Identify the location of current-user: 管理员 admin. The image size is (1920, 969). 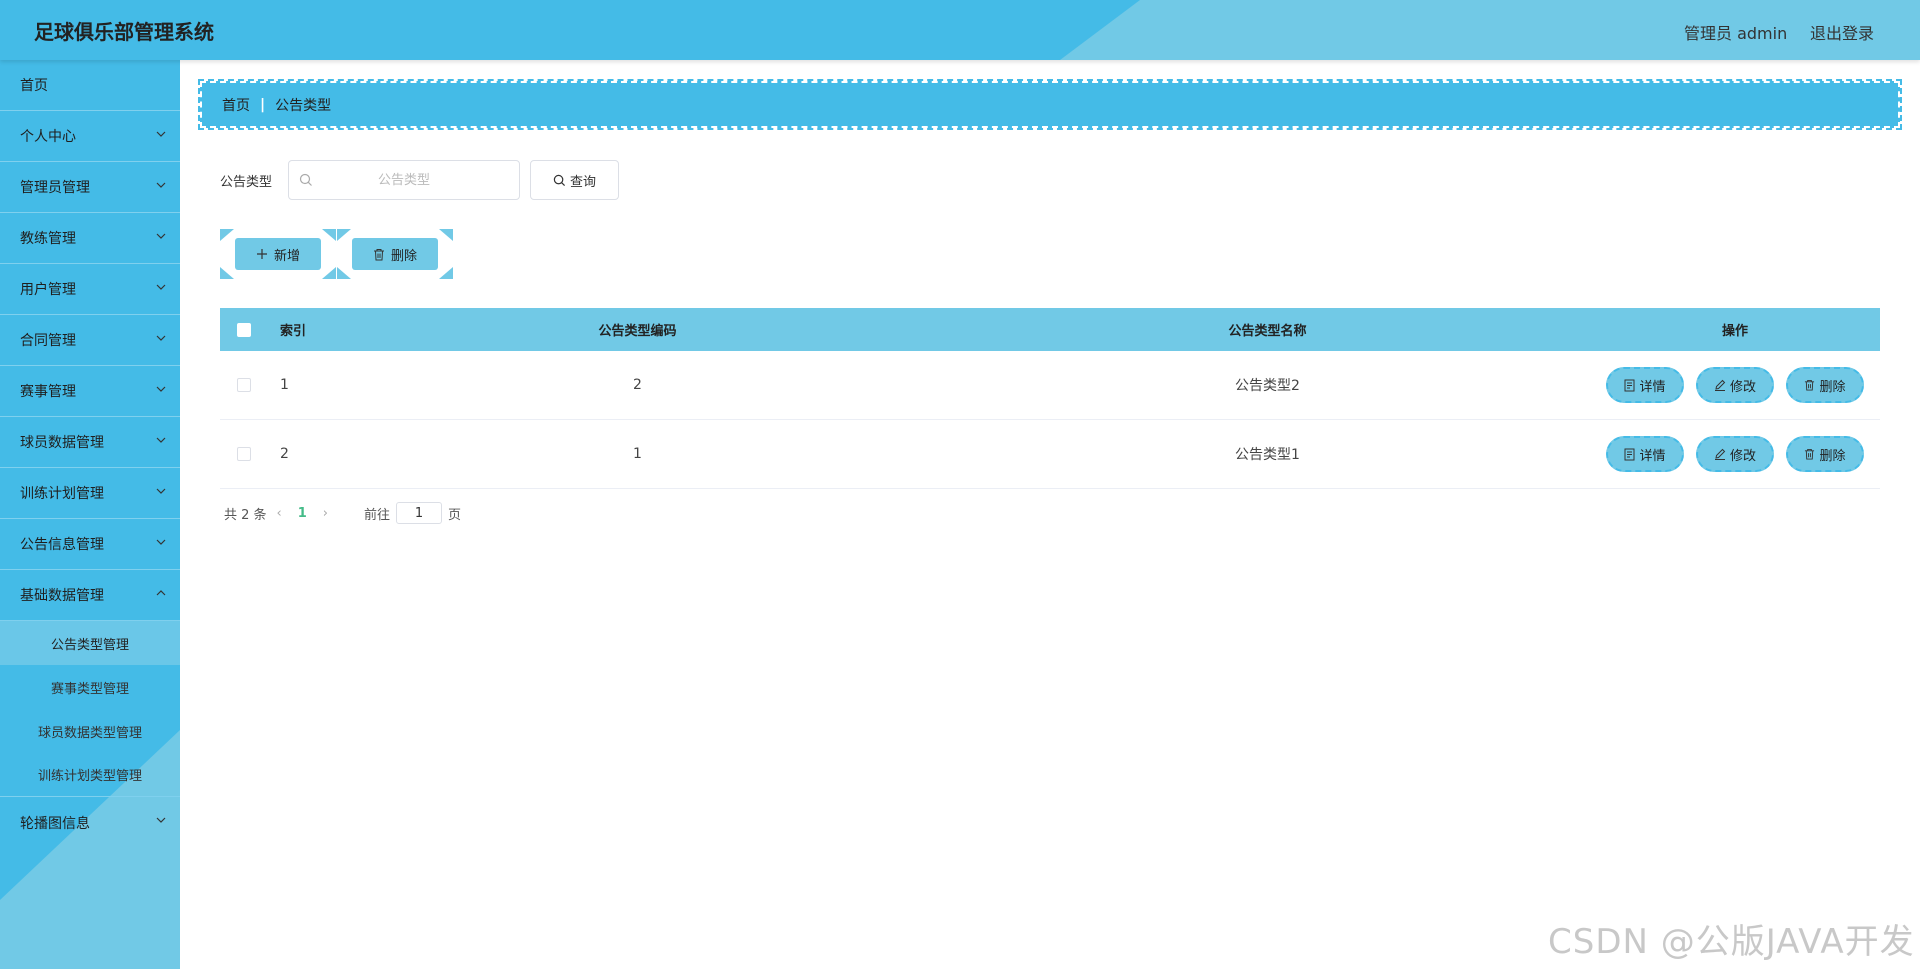
(1736, 33).